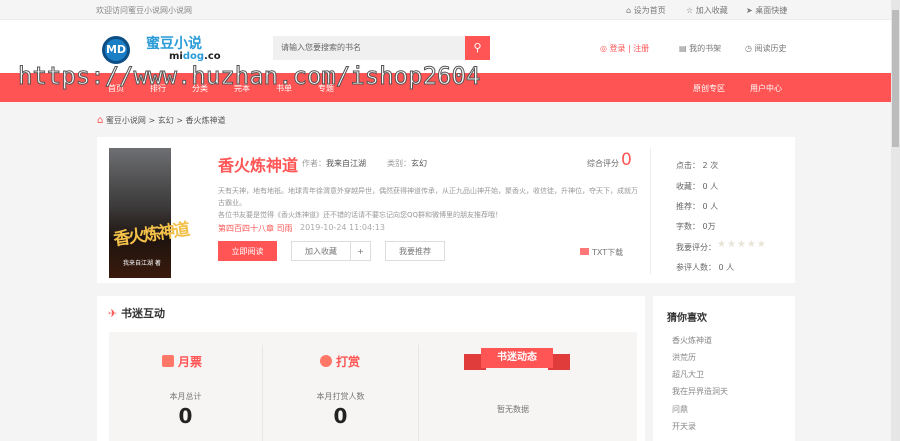  Describe the element at coordinates (684, 48) in the screenshot. I see `book-icon: ▤` at that location.